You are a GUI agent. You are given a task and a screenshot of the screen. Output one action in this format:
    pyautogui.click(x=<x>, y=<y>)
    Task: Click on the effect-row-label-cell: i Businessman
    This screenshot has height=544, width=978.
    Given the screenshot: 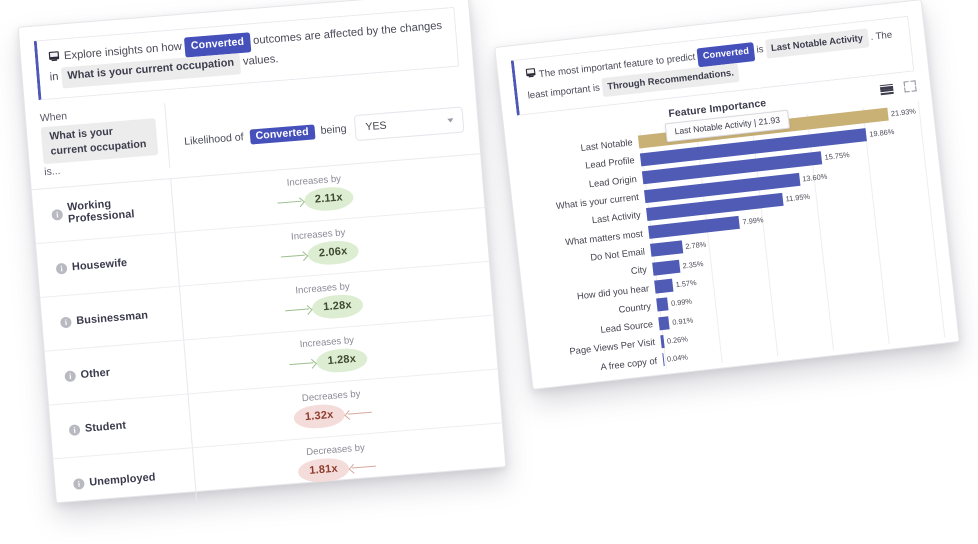 What is the action you would take?
    pyautogui.click(x=112, y=318)
    